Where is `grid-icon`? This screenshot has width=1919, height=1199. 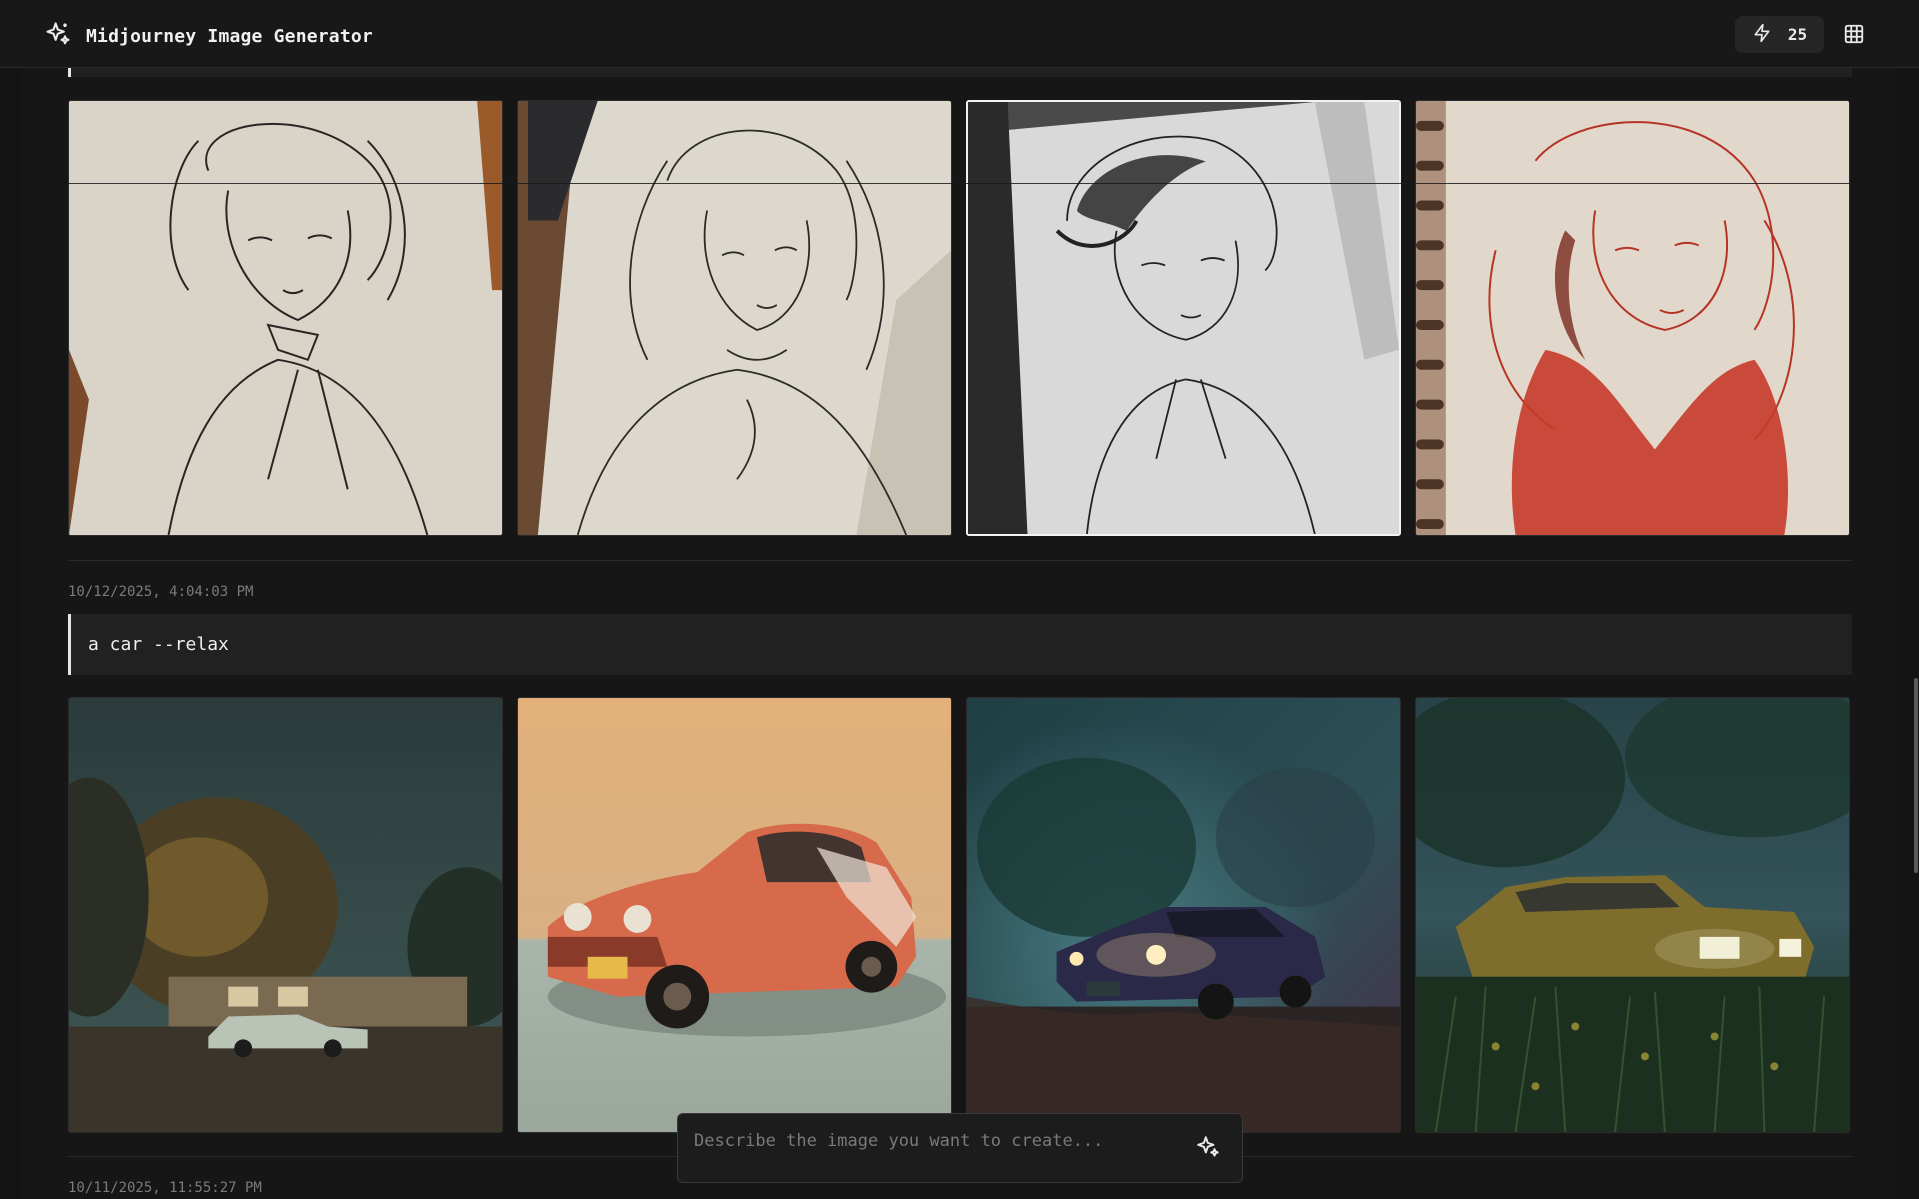 grid-icon is located at coordinates (1854, 36).